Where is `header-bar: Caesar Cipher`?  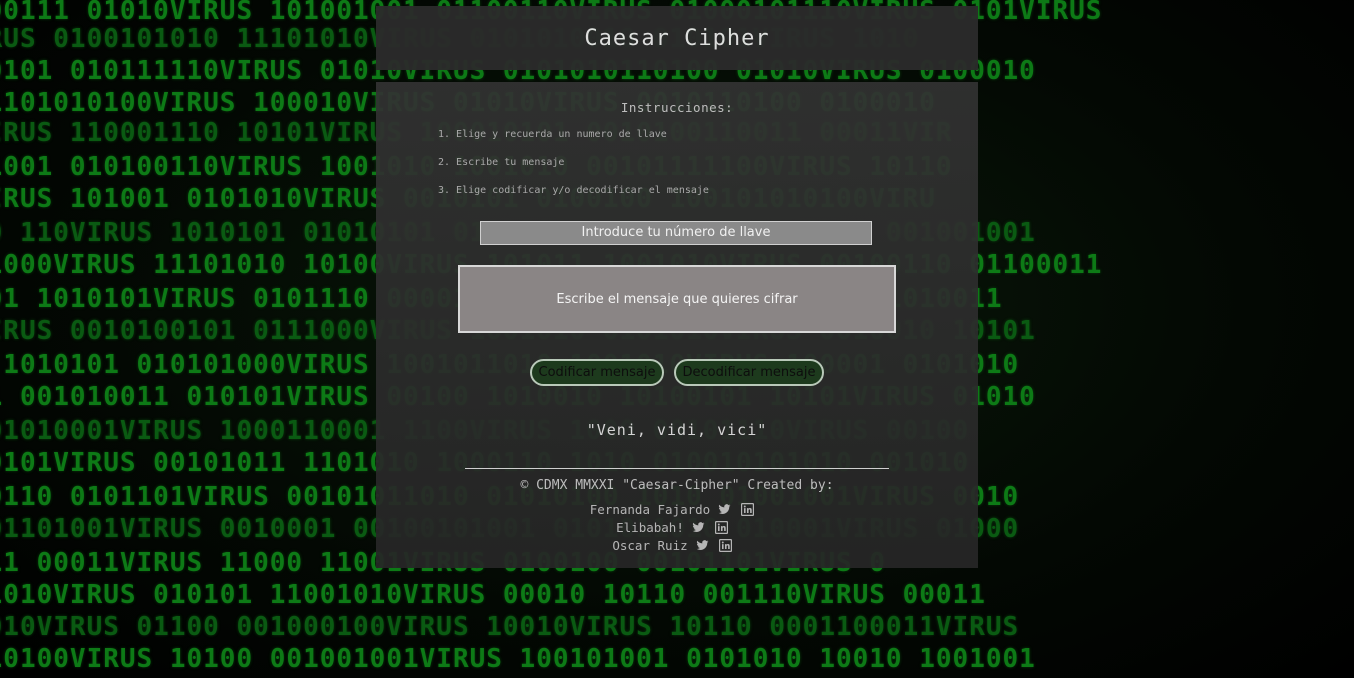 header-bar: Caesar Cipher is located at coordinates (677, 38).